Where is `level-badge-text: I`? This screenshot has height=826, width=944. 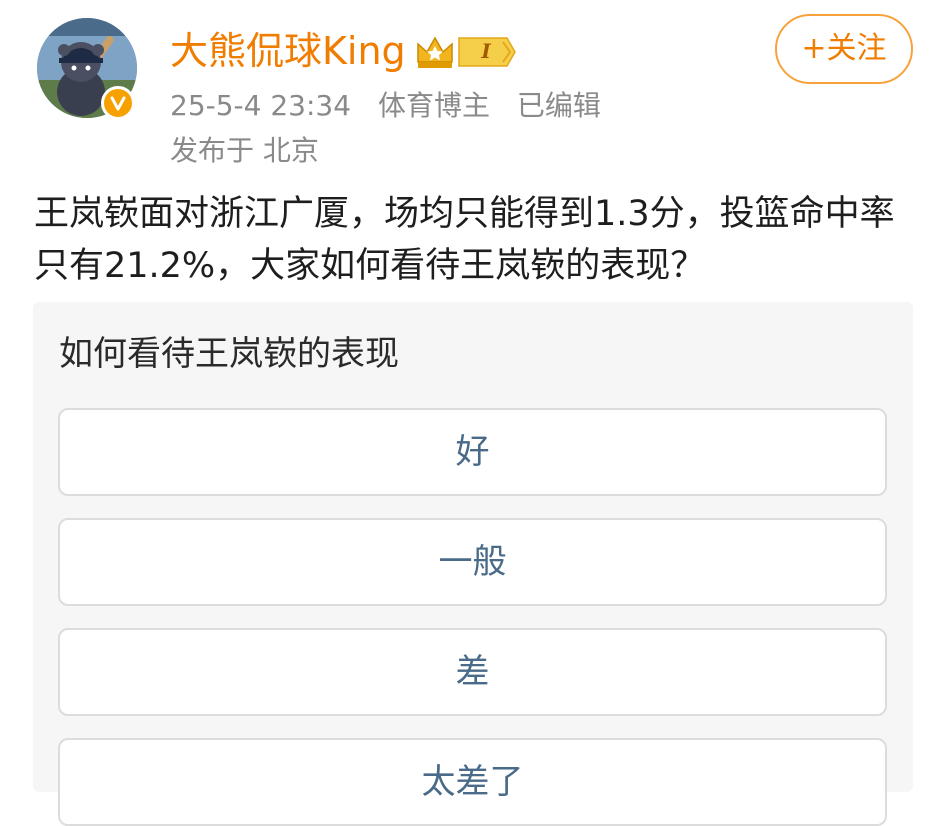 level-badge-text: I is located at coordinates (486, 51).